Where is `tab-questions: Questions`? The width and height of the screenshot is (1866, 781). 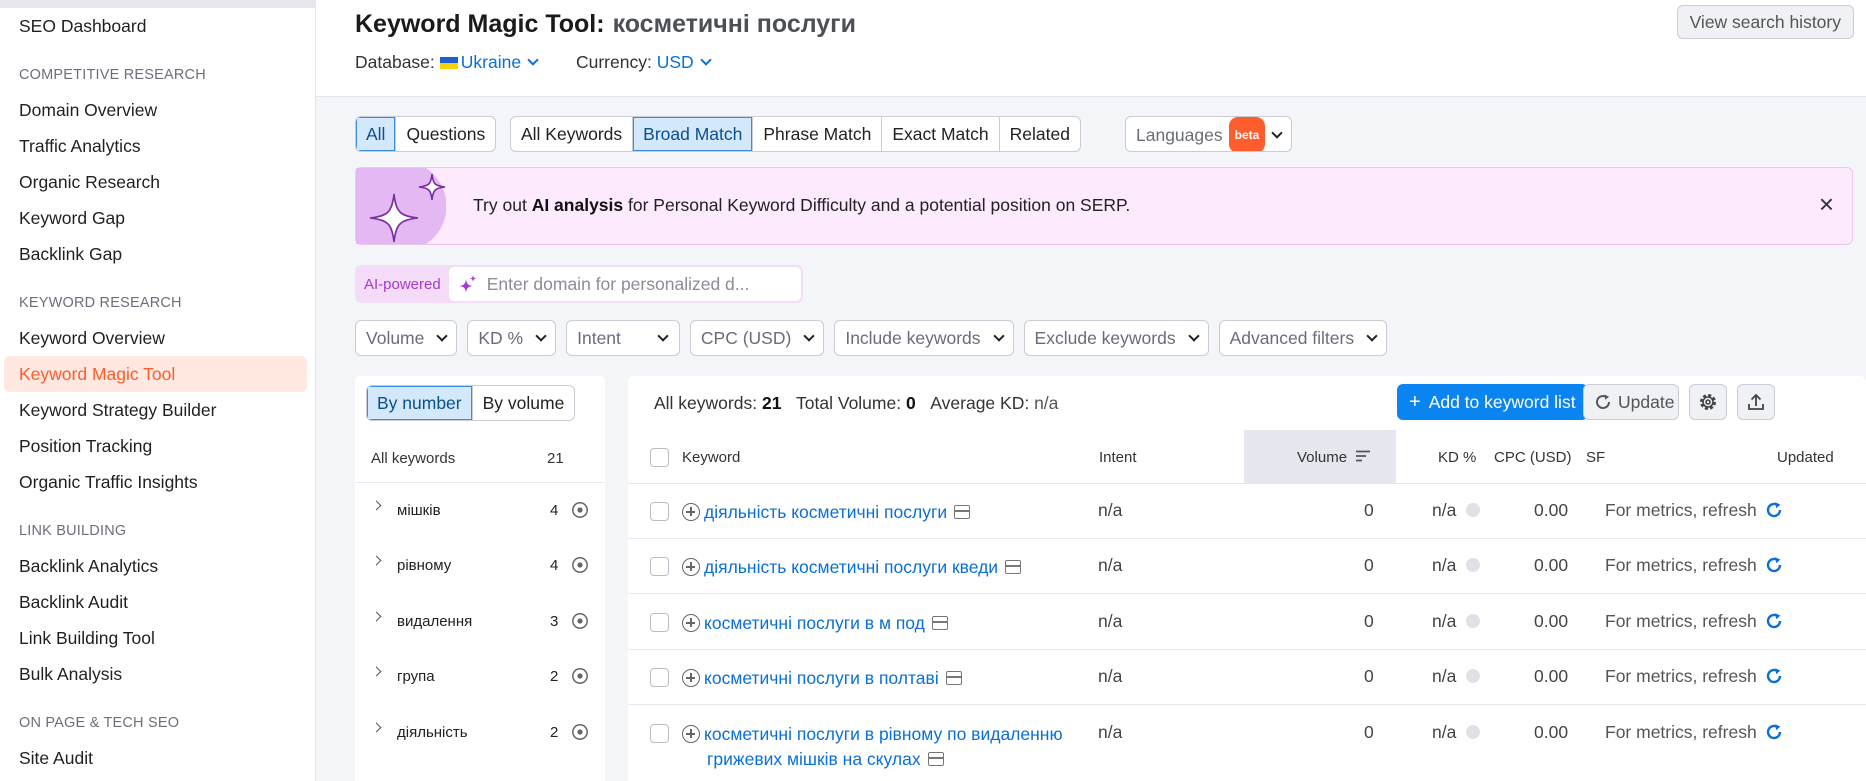
tab-questions: Questions is located at coordinates (445, 134).